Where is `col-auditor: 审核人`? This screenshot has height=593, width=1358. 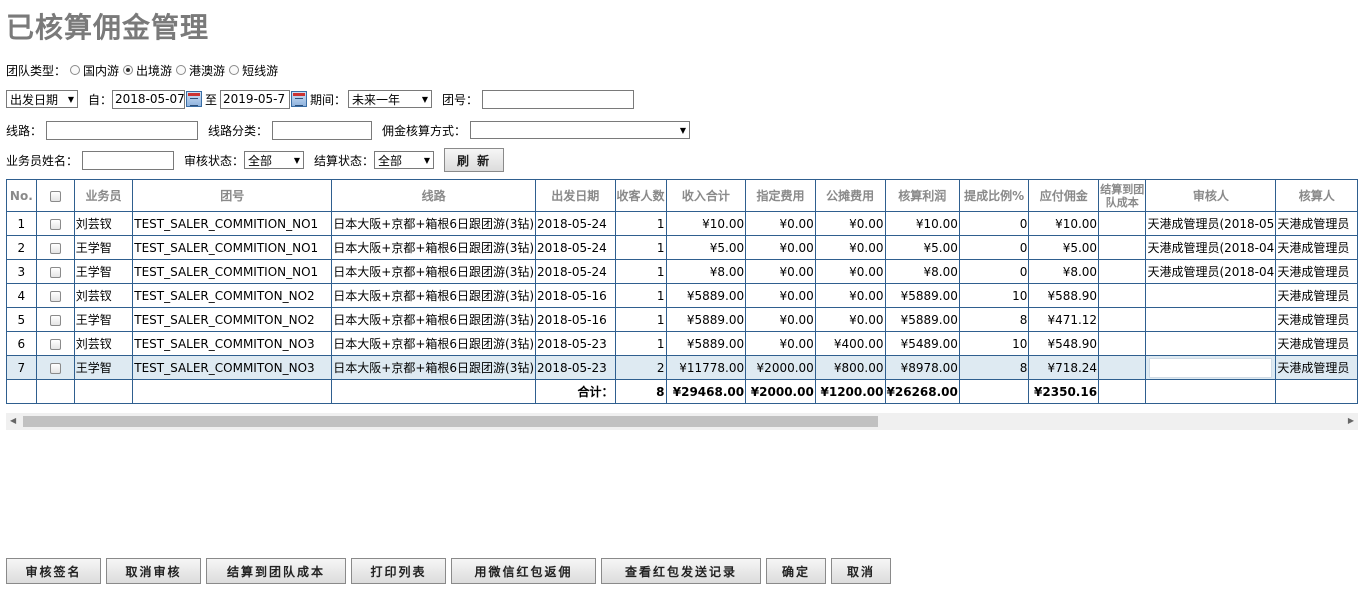
col-auditor: 审核人 is located at coordinates (1211, 195).